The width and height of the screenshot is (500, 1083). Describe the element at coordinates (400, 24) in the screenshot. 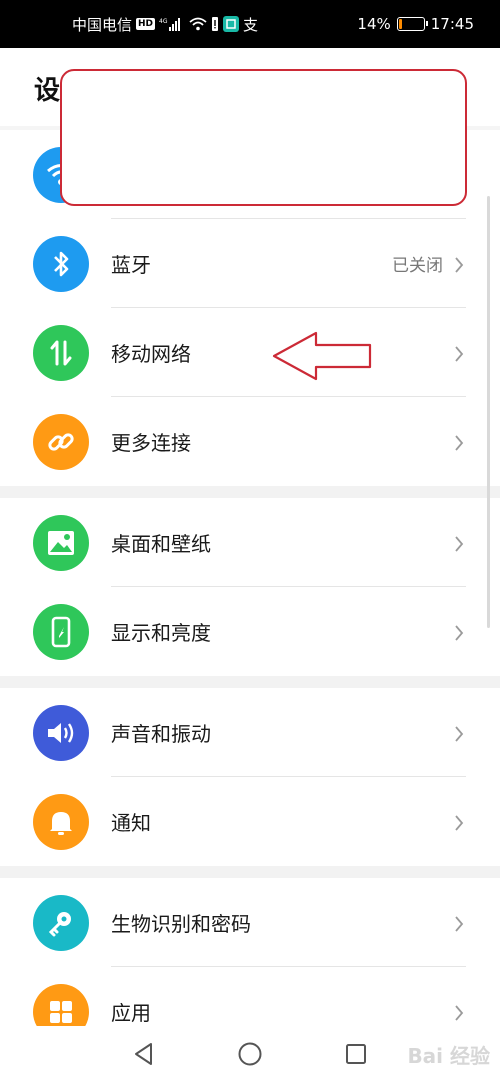

I see `battery-level` at that location.